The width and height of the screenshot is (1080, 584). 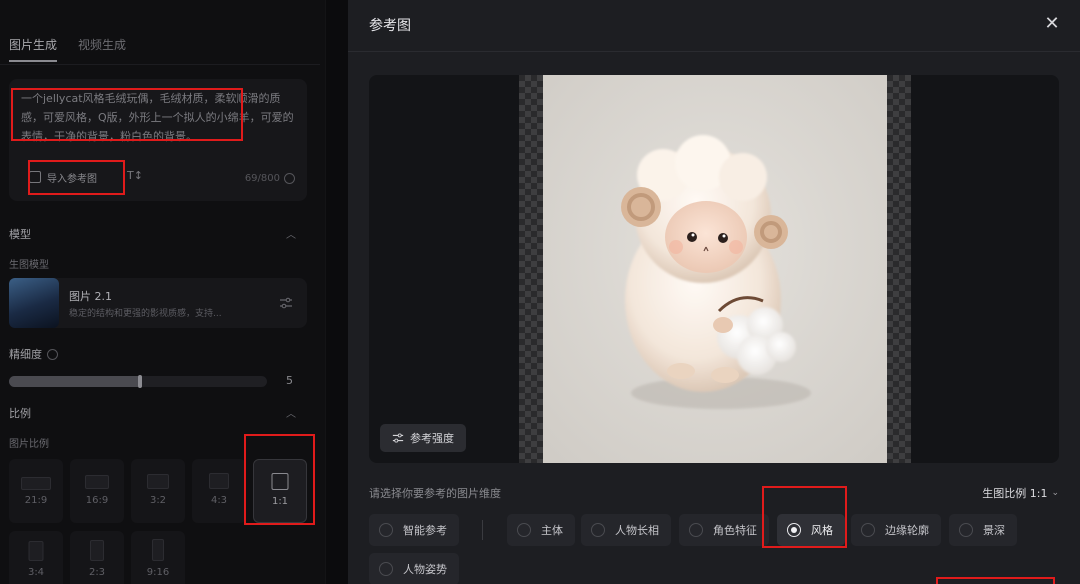 What do you see at coordinates (36, 491) in the screenshot?
I see `ratio-option-21-9: 21:9` at bounding box center [36, 491].